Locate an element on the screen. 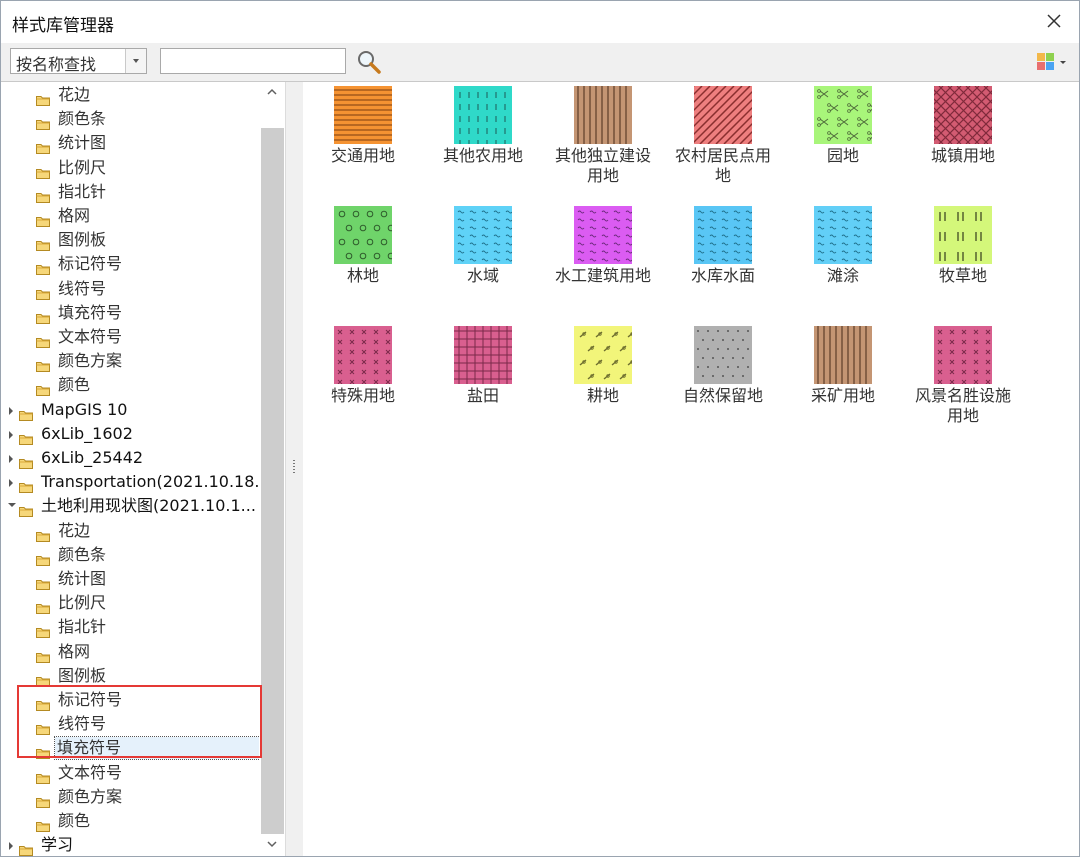 The width and height of the screenshot is (1080, 857). chevron-down-icon is located at coordinates (135, 61).